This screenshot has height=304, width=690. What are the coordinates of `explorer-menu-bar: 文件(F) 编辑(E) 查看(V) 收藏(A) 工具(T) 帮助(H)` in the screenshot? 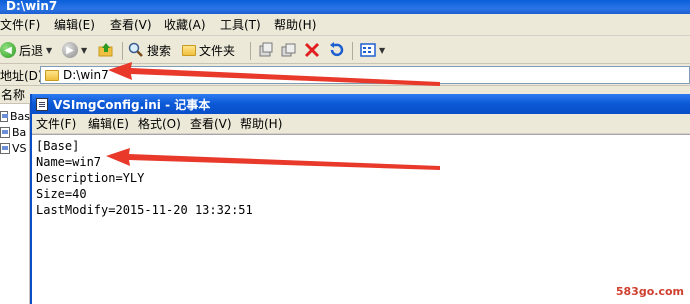 It's located at (345, 25).